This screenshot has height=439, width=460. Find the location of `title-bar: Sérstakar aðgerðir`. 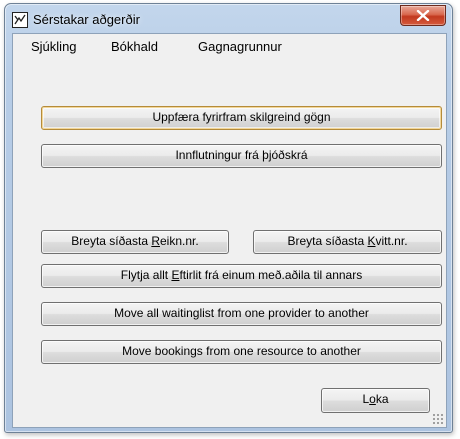

title-bar: Sérstakar aðgerðir is located at coordinates (228, 19).